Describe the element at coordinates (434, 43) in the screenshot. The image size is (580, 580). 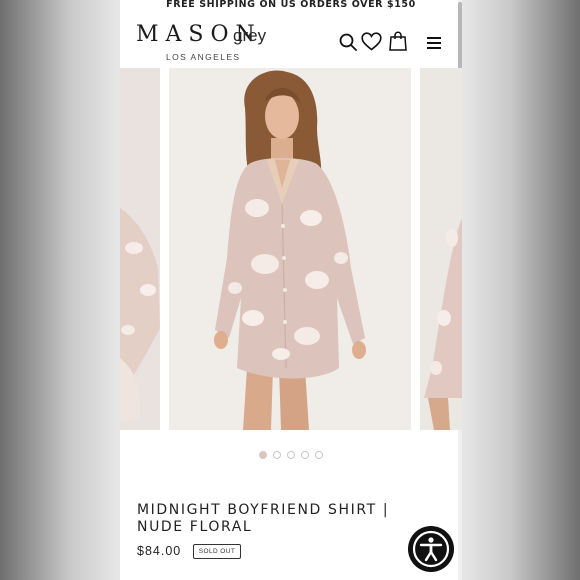
I see `menu-icon` at that location.